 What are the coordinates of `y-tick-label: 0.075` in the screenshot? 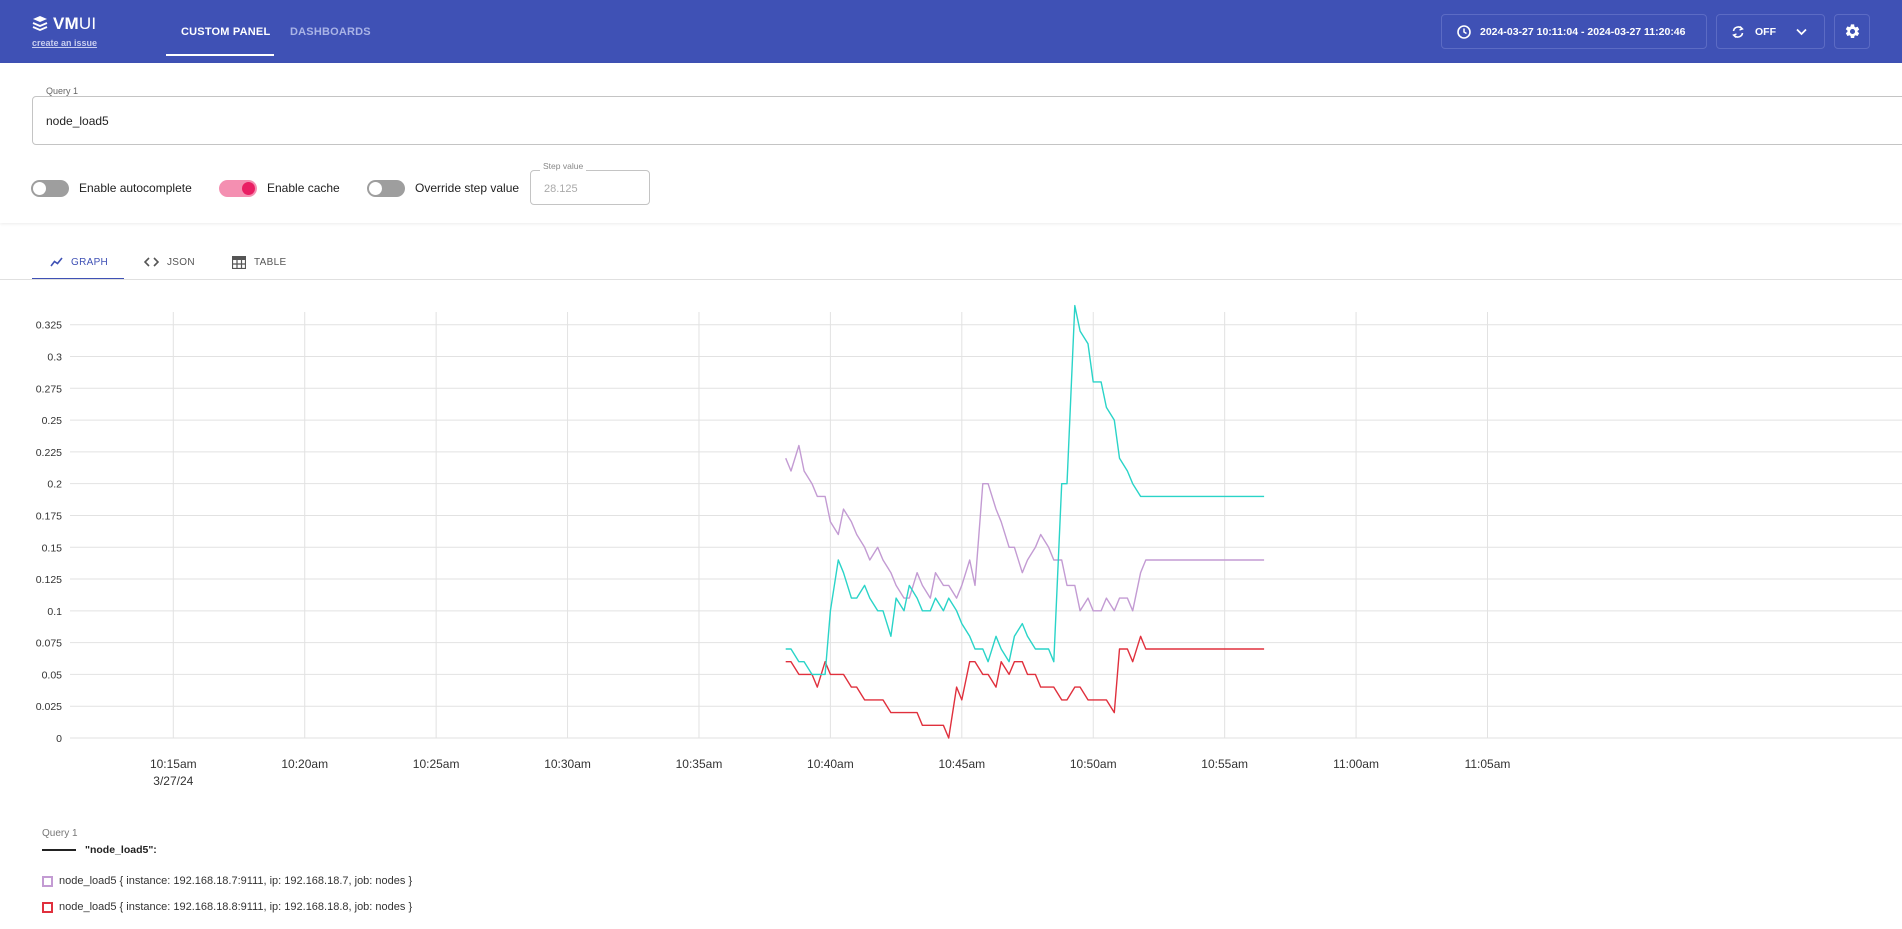 It's located at (49, 644).